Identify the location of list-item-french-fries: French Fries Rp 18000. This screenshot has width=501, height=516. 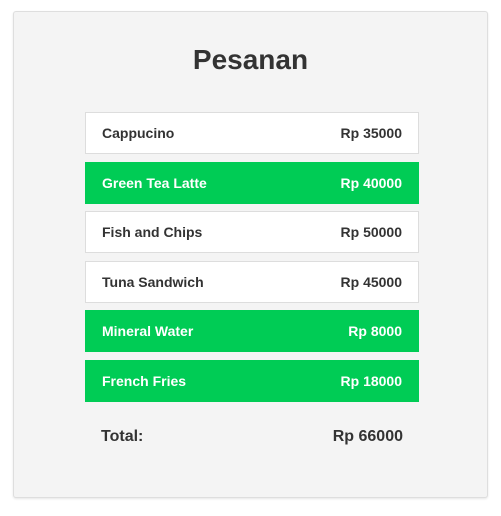
(252, 380).